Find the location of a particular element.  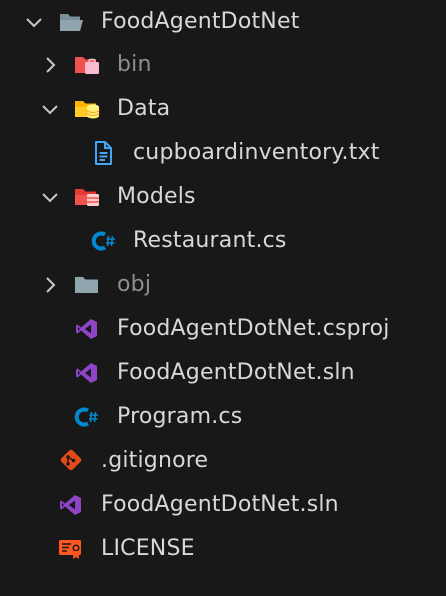

tree-item-folder-models: Models is located at coordinates (223, 197).